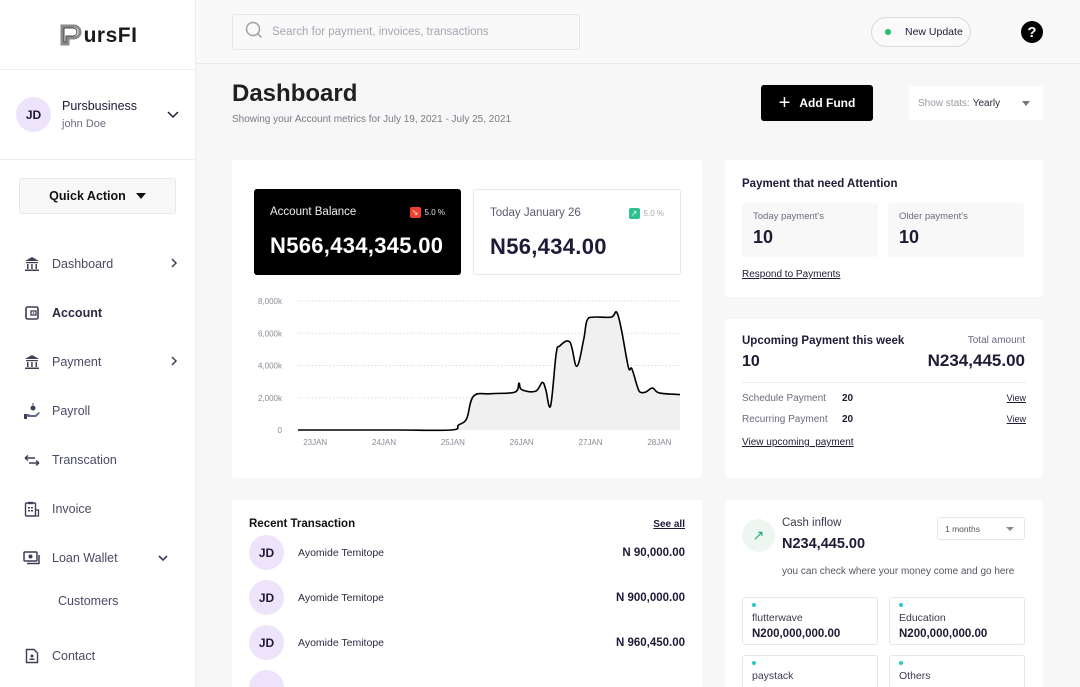 The width and height of the screenshot is (1080, 687). Describe the element at coordinates (32, 460) in the screenshot. I see `transfer-arrows-icon` at that location.